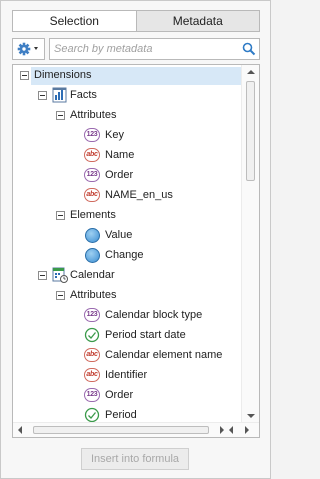  Describe the element at coordinates (135, 459) in the screenshot. I see `insert-into-formula-button: Insert into formula` at that location.